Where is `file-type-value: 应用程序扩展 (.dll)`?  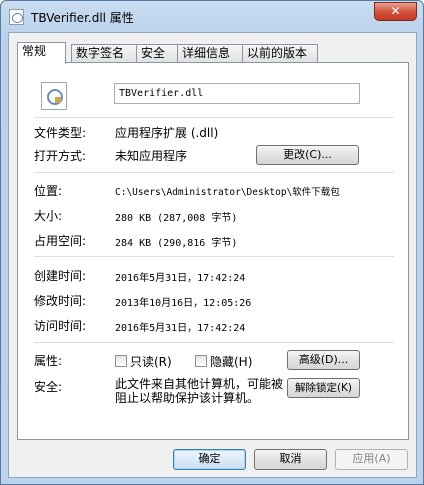
file-type-value: 应用程序扩展 (.dll) is located at coordinates (167, 133).